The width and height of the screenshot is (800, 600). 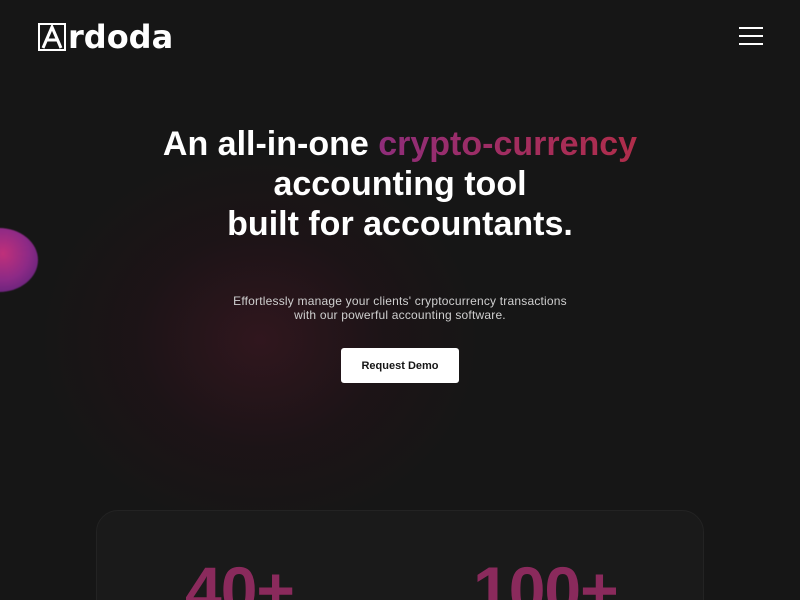 What do you see at coordinates (400, 555) in the screenshot?
I see `stats-card: 40+ 100+` at bounding box center [400, 555].